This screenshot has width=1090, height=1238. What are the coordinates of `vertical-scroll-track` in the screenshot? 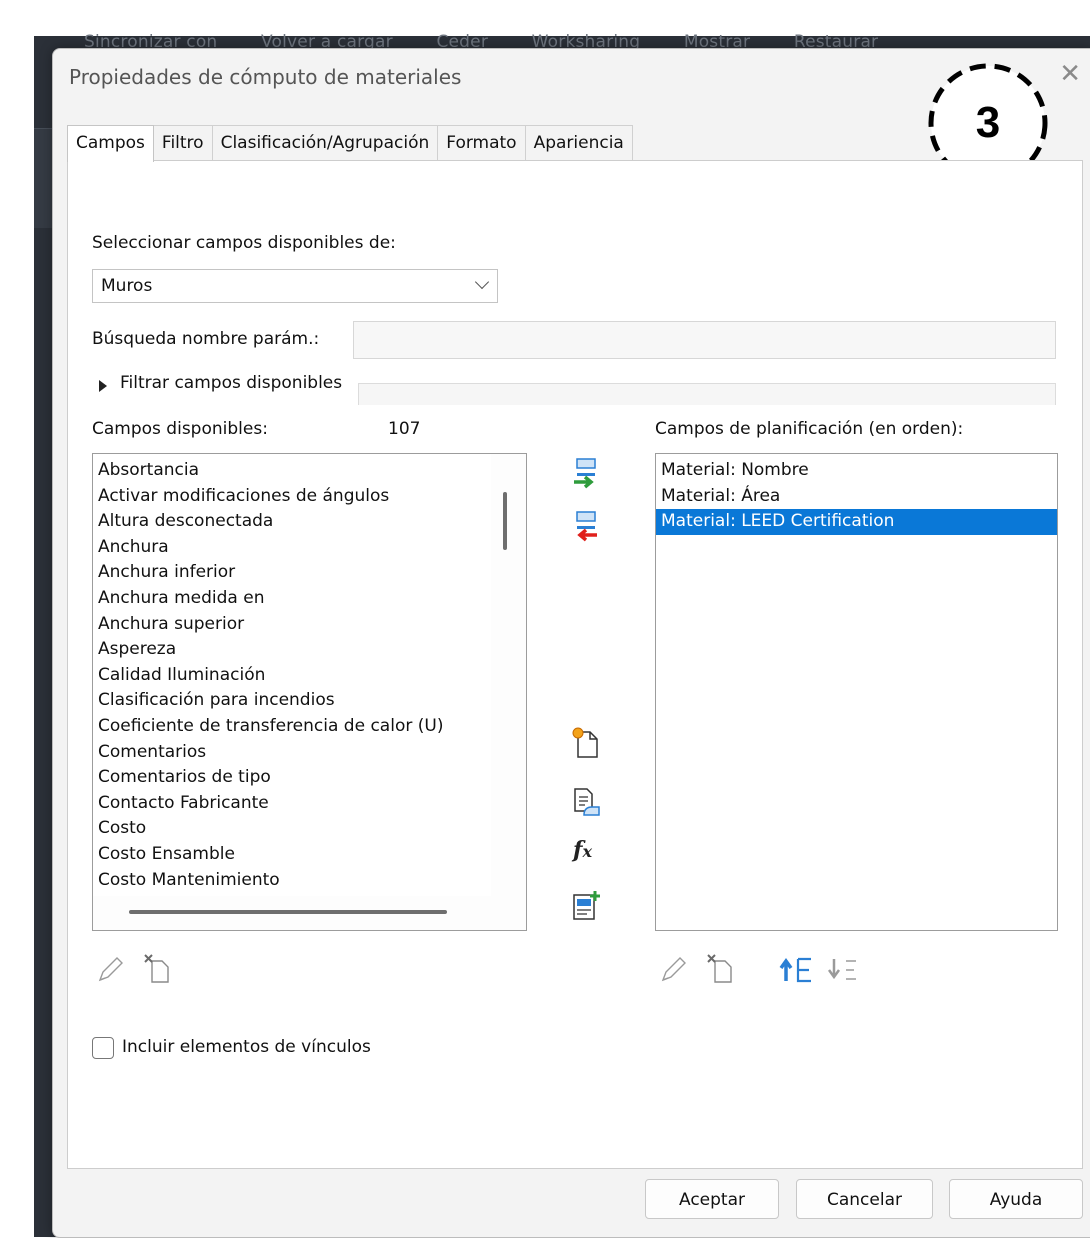 It's located at (508, 692).